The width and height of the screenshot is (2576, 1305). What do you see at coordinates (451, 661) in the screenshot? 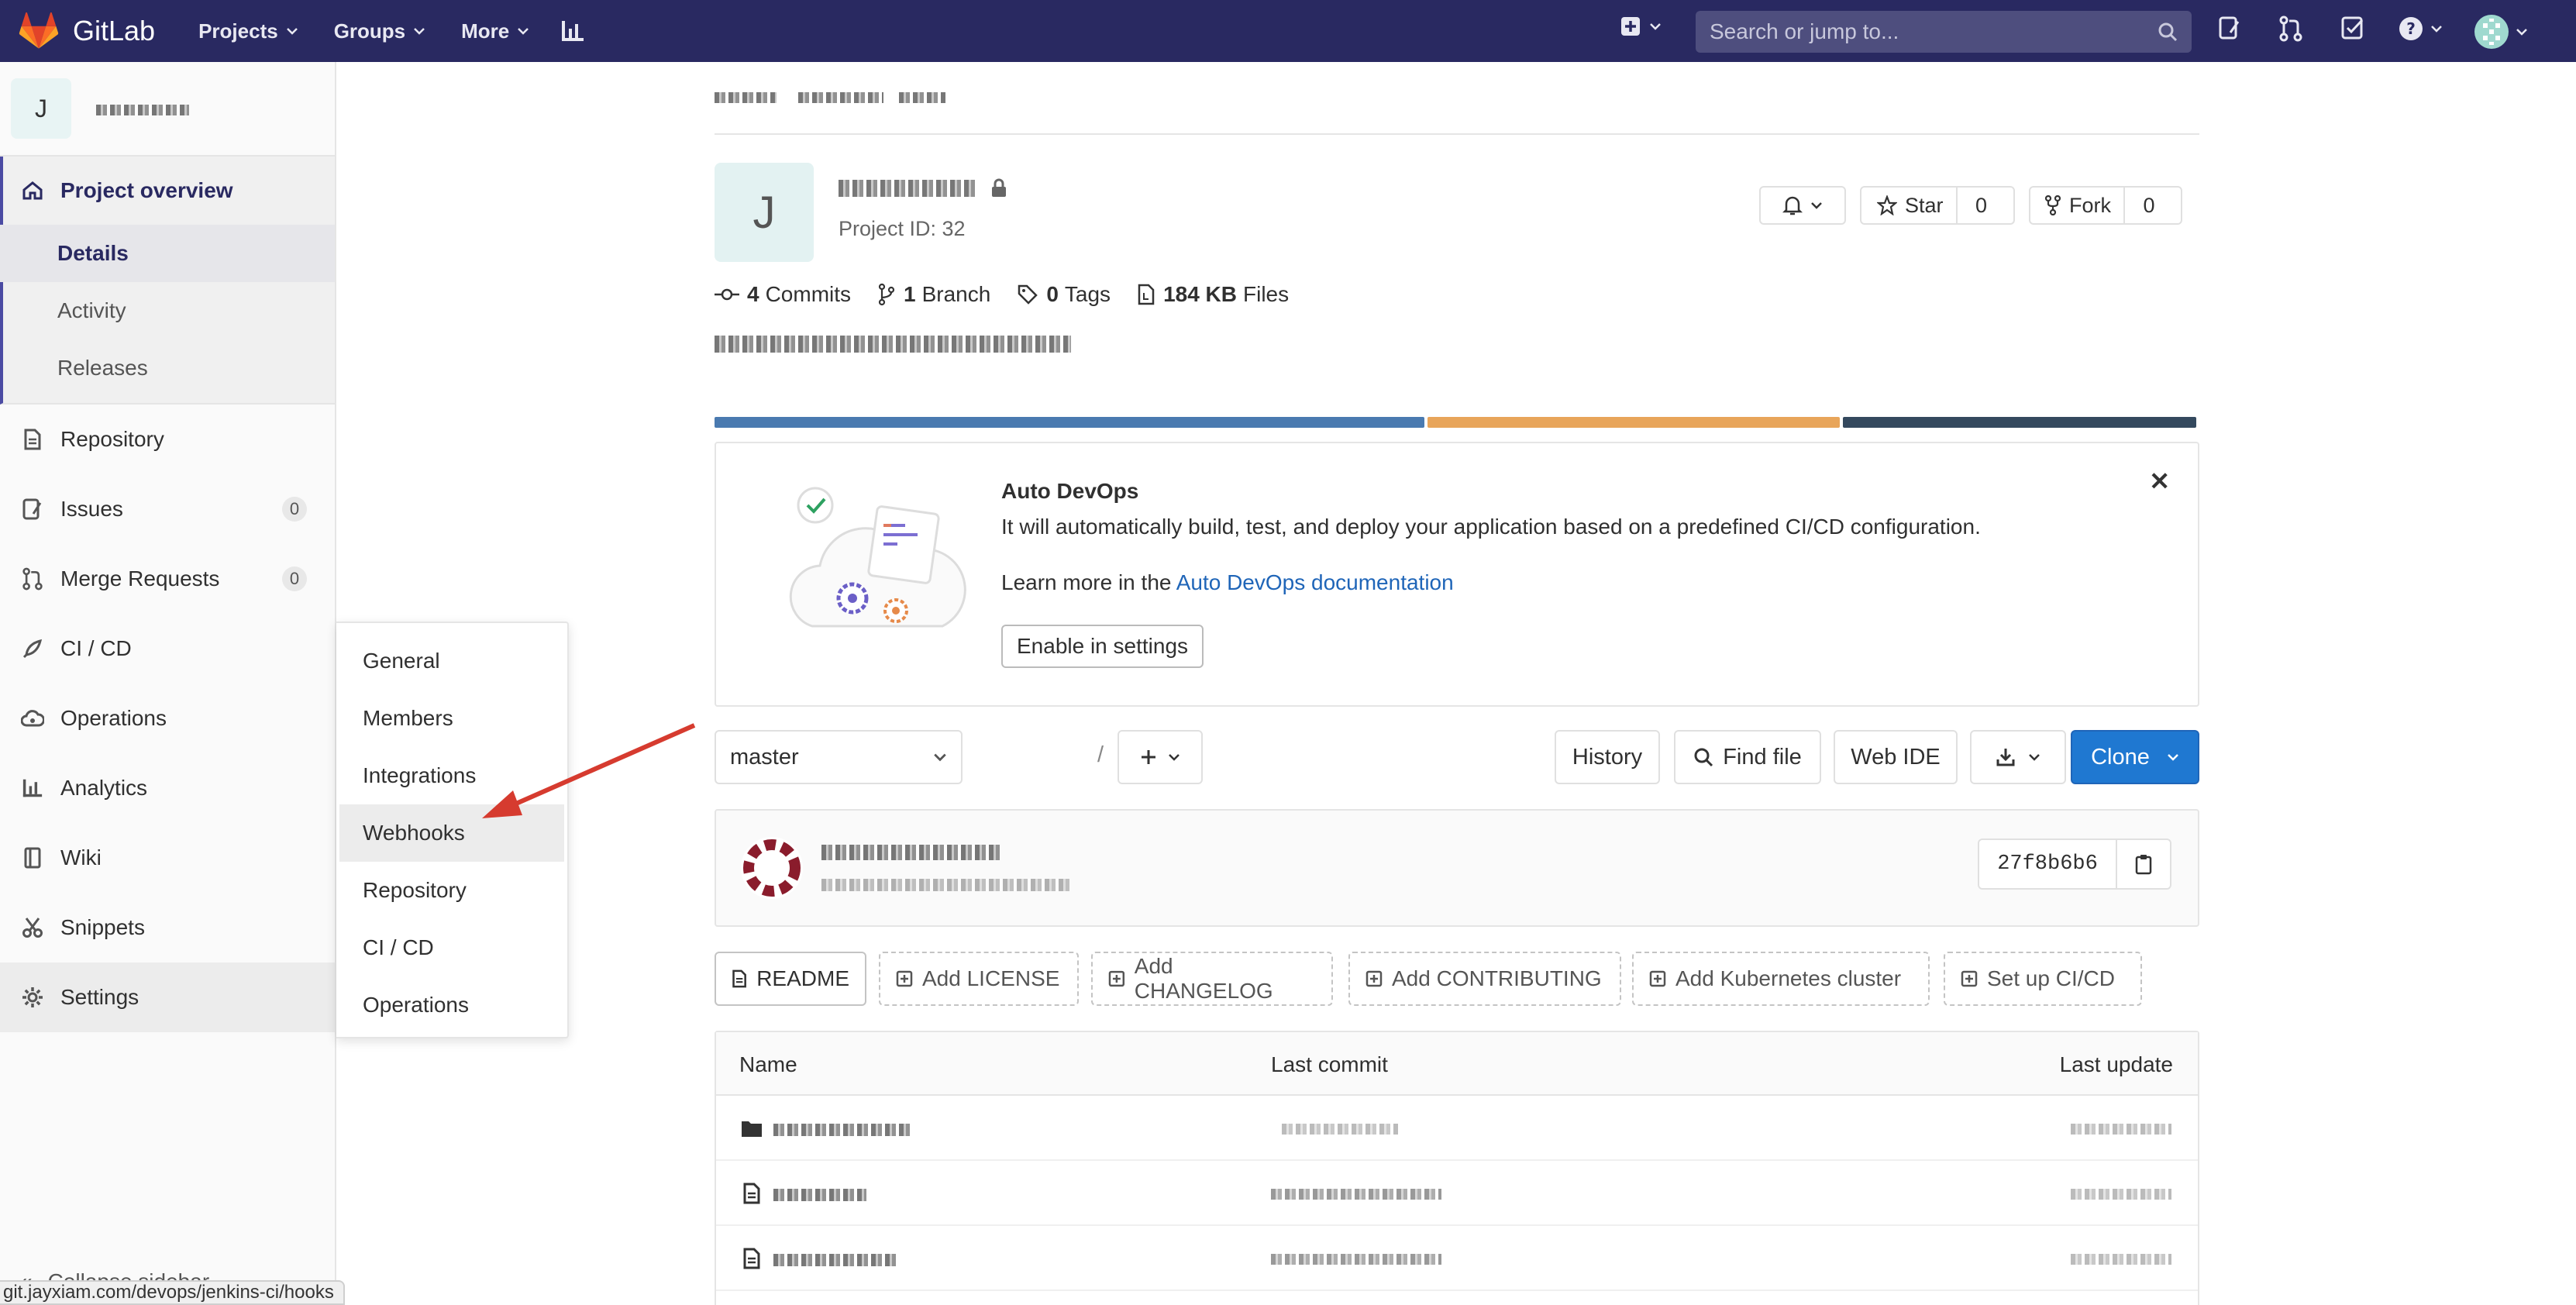
I see `flyout-item-general: General` at bounding box center [451, 661].